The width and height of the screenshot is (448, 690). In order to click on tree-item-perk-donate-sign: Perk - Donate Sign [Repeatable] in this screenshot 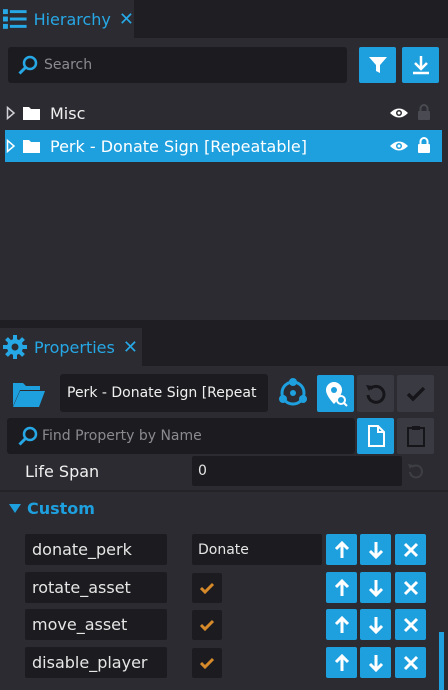, I will do `click(223, 146)`.